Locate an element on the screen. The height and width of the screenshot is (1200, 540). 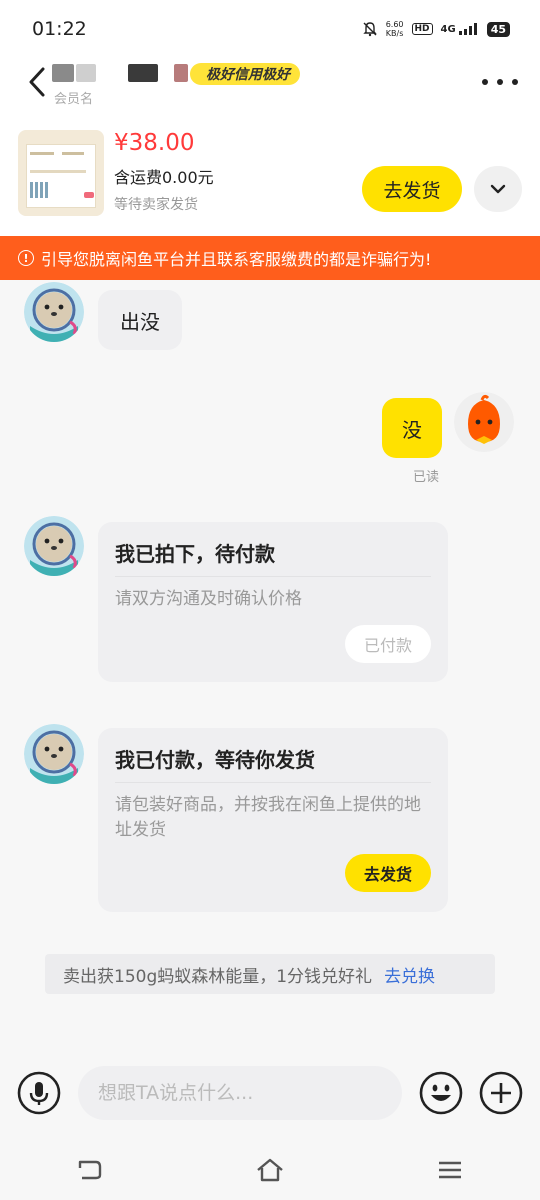
smiley-icon is located at coordinates (441, 1093).